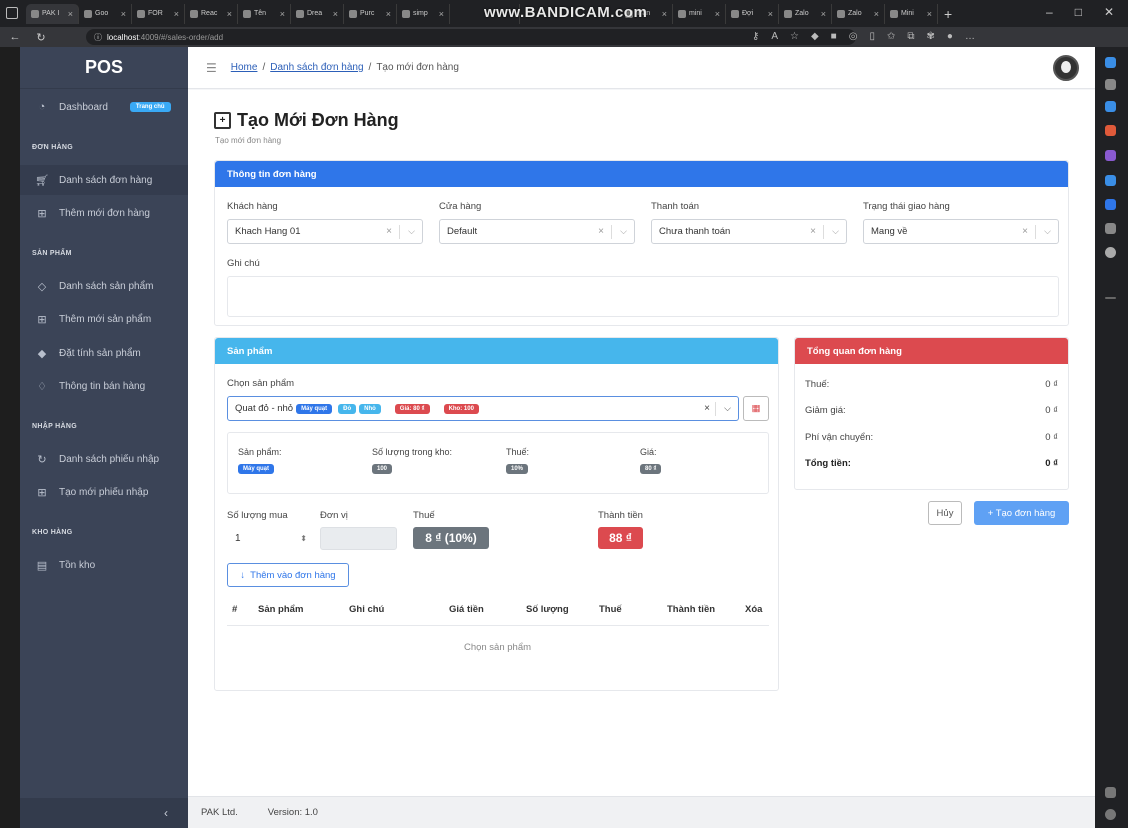  Describe the element at coordinates (1110, 252) in the screenshot. I see `globe-icon` at that location.